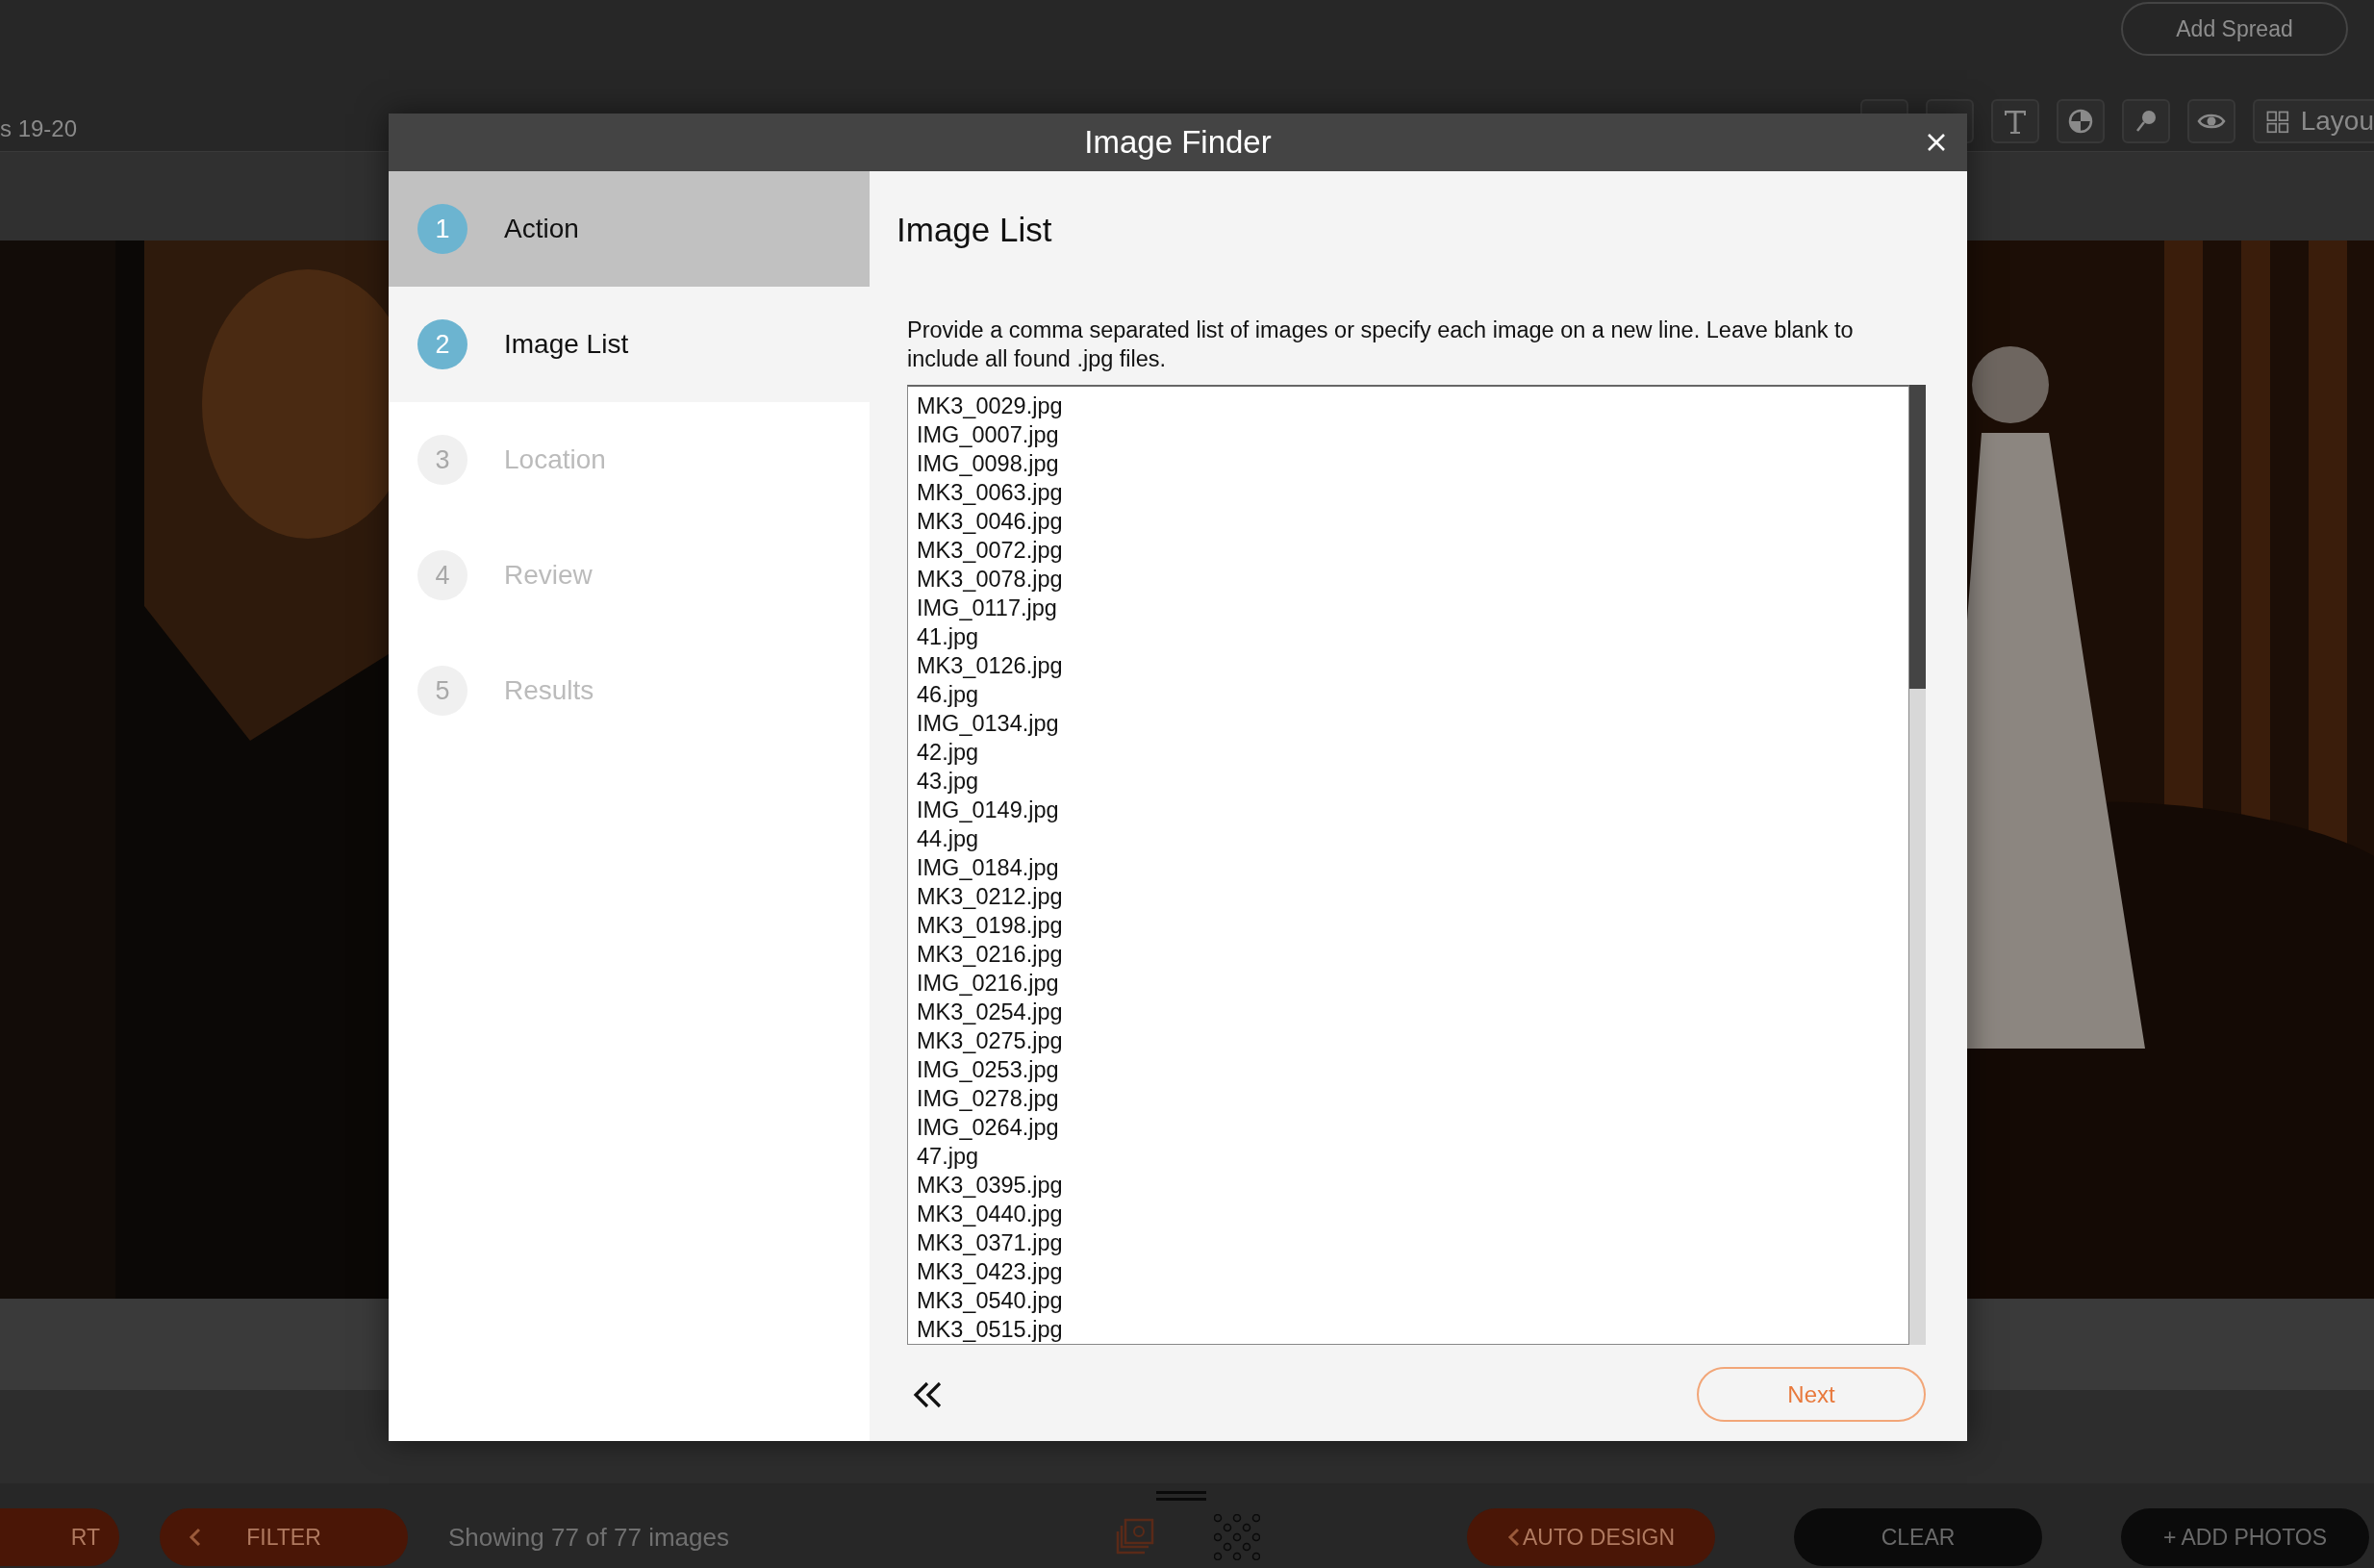 Image resolution: width=2374 pixels, height=1568 pixels. Describe the element at coordinates (2313, 121) in the screenshot. I see `layout-button: Layou` at that location.